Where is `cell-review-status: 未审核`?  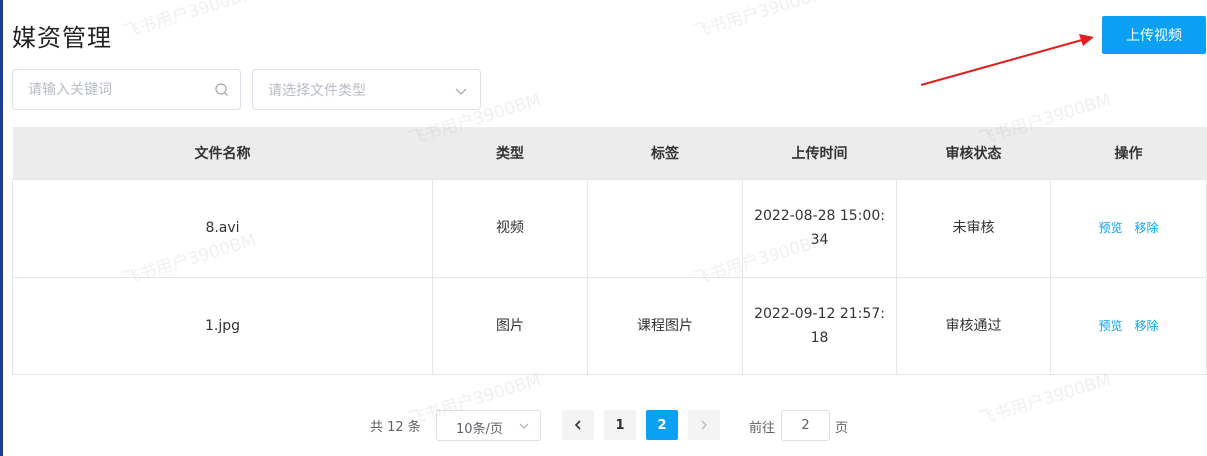 cell-review-status: 未审核 is located at coordinates (973, 228).